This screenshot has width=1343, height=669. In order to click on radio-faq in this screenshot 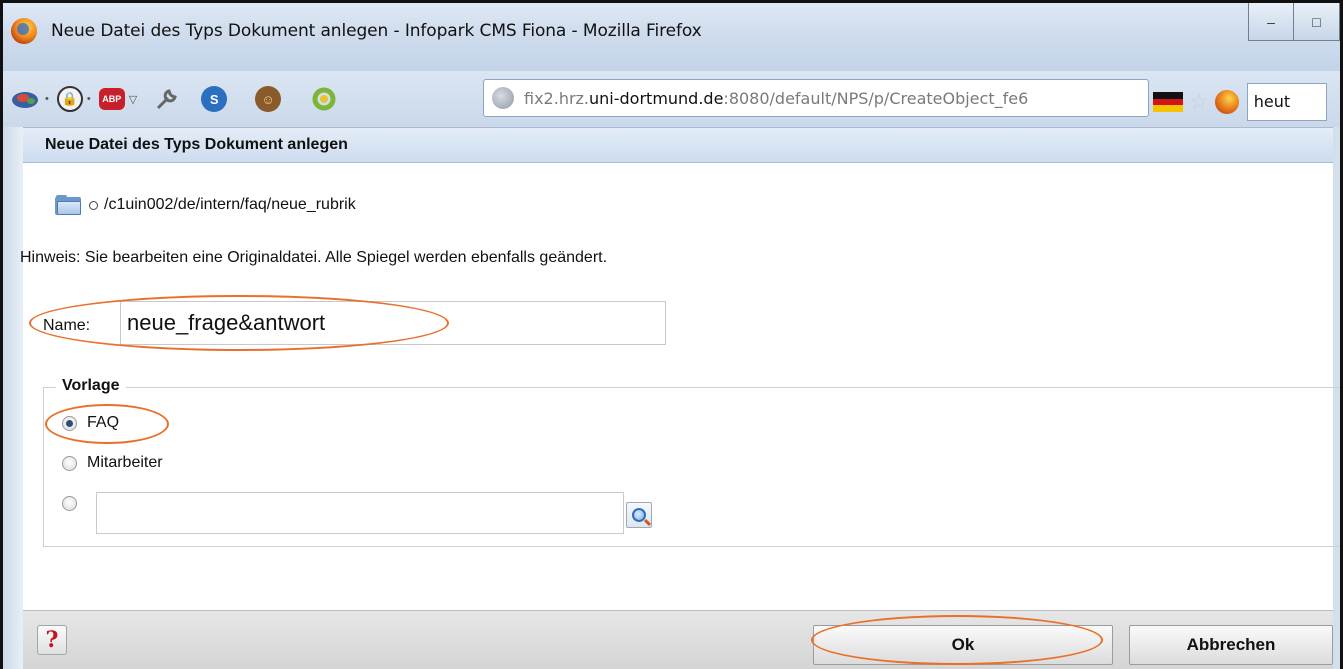, I will do `click(69, 423)`.